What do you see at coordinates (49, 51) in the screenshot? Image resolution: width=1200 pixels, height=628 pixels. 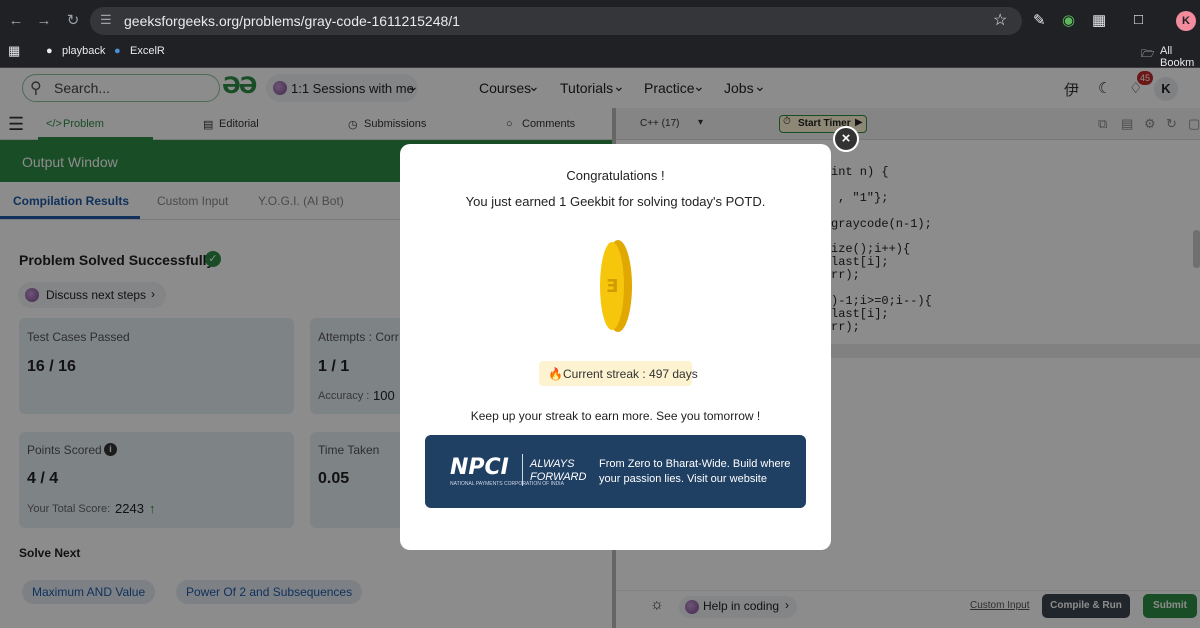 I see `bookmark-playback-icon: ●` at bounding box center [49, 51].